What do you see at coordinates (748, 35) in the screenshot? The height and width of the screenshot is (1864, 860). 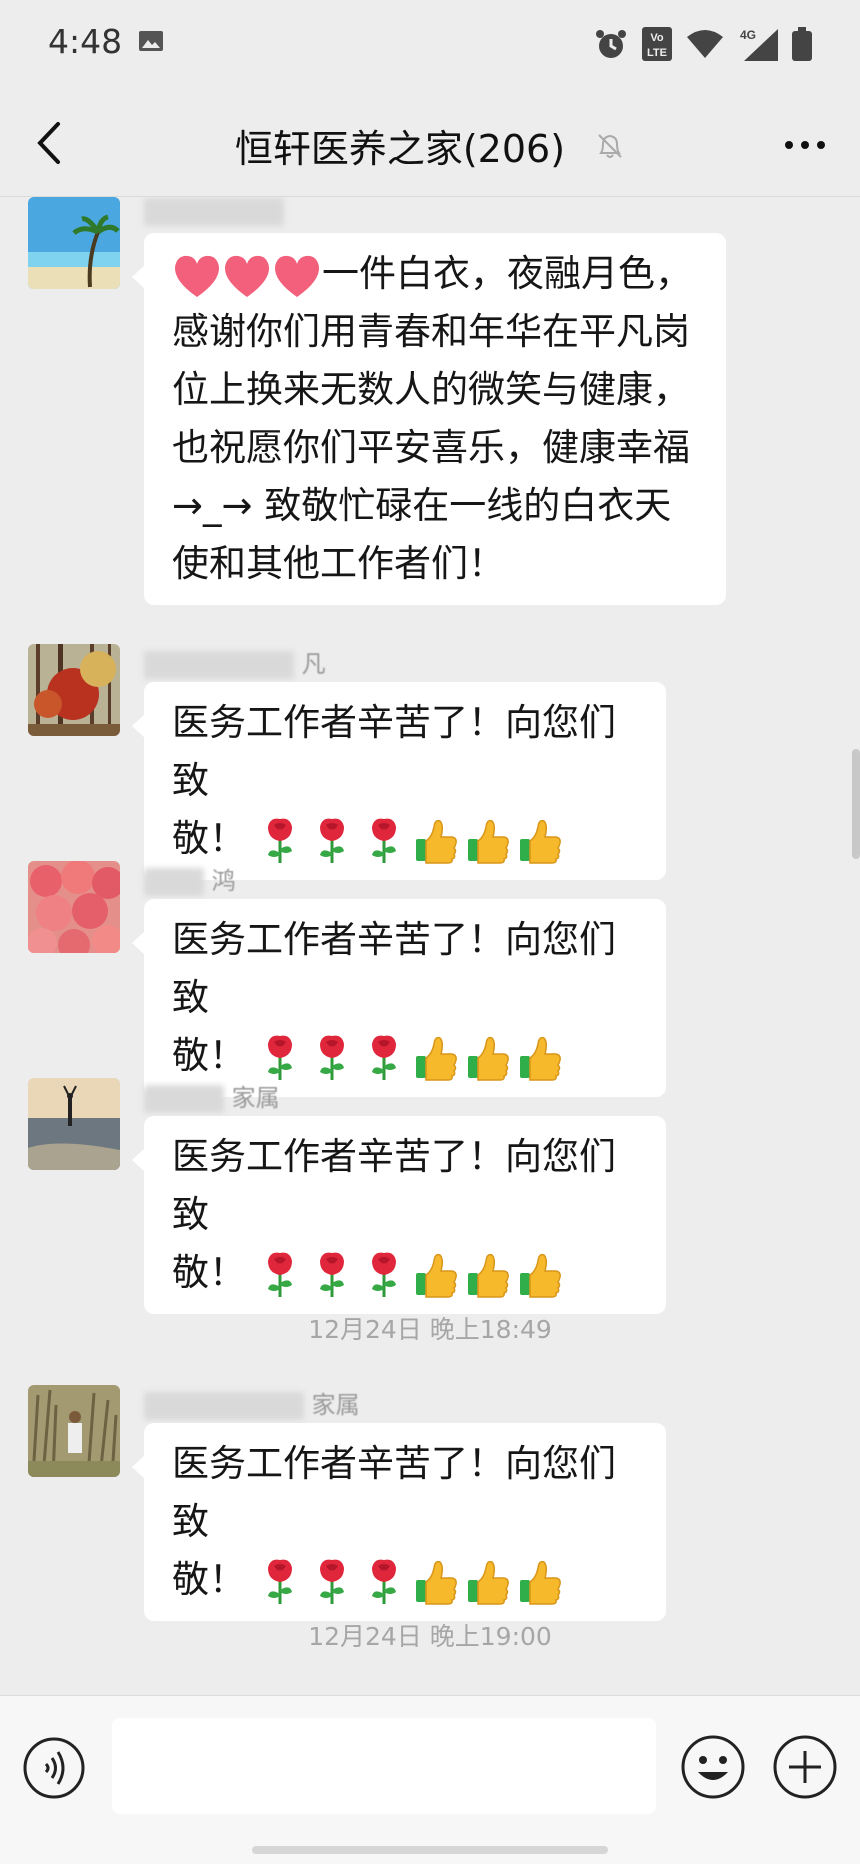 I see `svg-text: 4G` at bounding box center [748, 35].